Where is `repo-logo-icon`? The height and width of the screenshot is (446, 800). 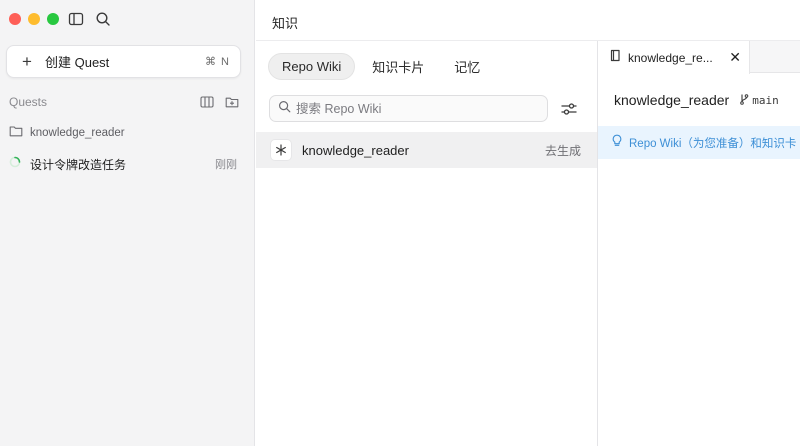 repo-logo-icon is located at coordinates (281, 150).